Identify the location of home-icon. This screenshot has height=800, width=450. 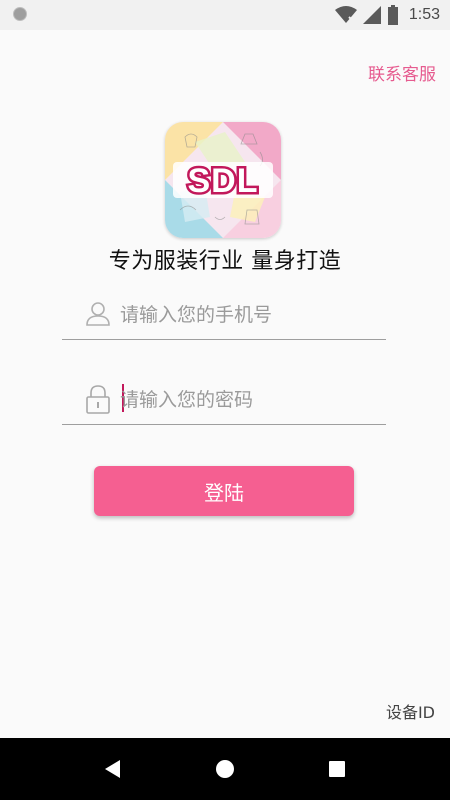
(225, 769).